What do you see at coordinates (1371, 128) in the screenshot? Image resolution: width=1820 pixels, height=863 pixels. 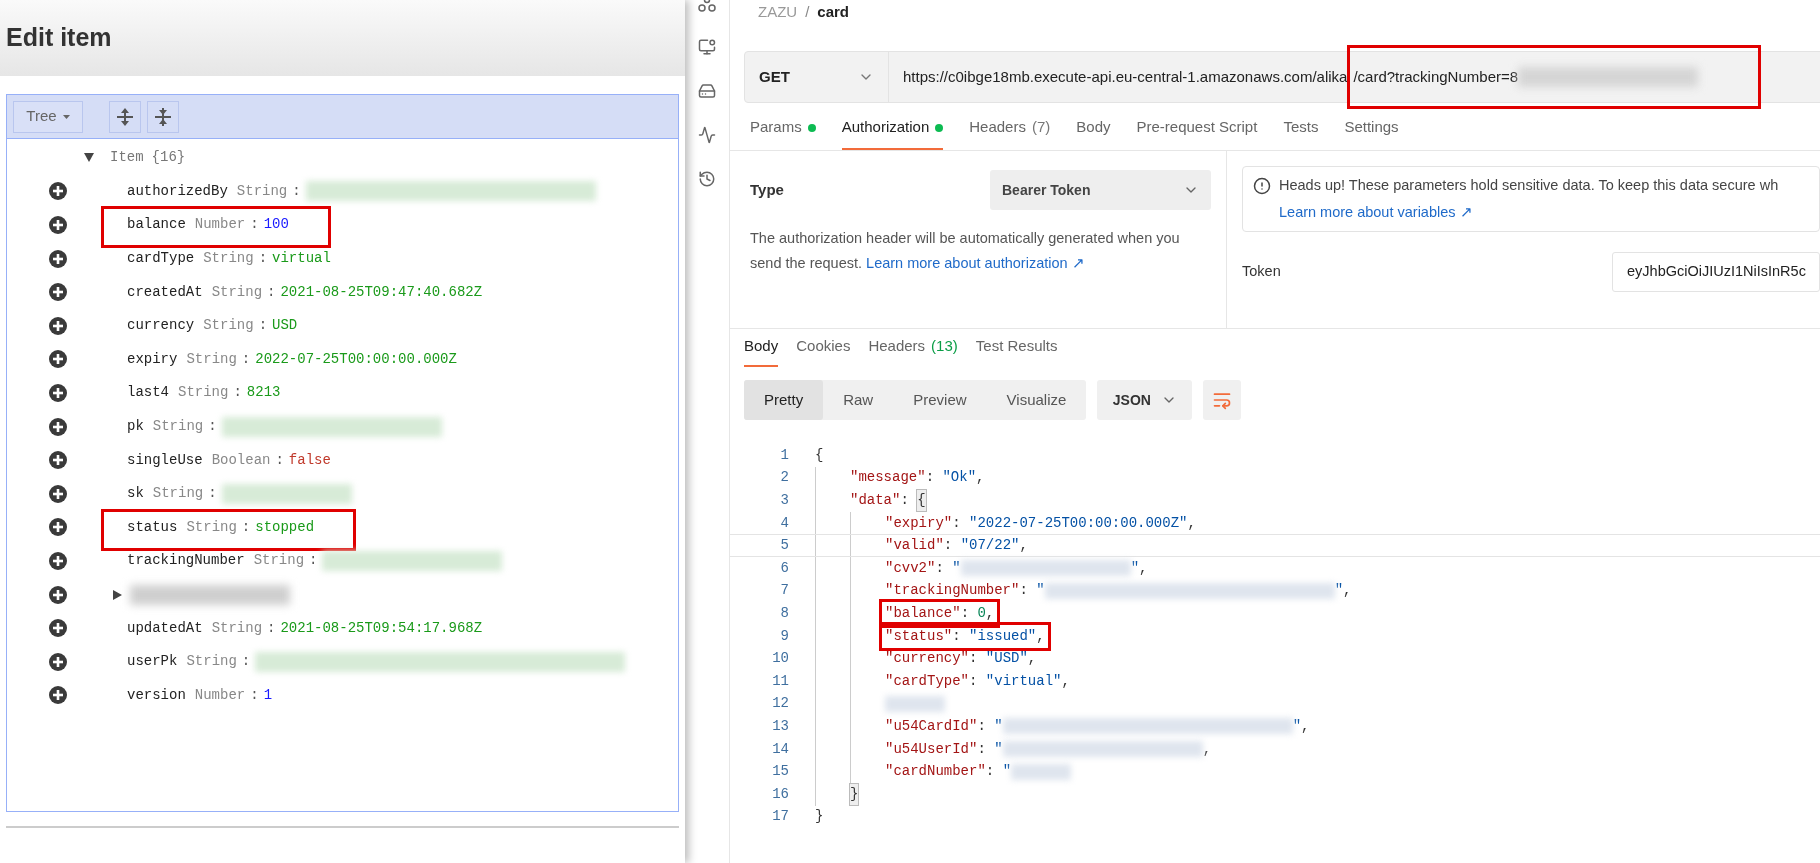 I see `request-tab: Settings` at bounding box center [1371, 128].